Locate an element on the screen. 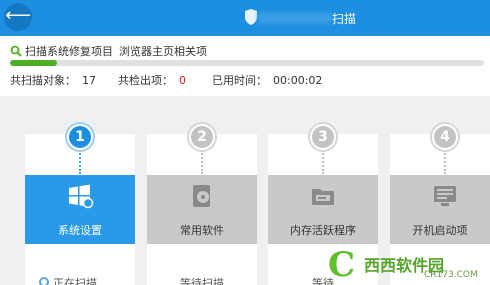 The image size is (490, 285). step-label: 开机启动项 is located at coordinates (440, 230).